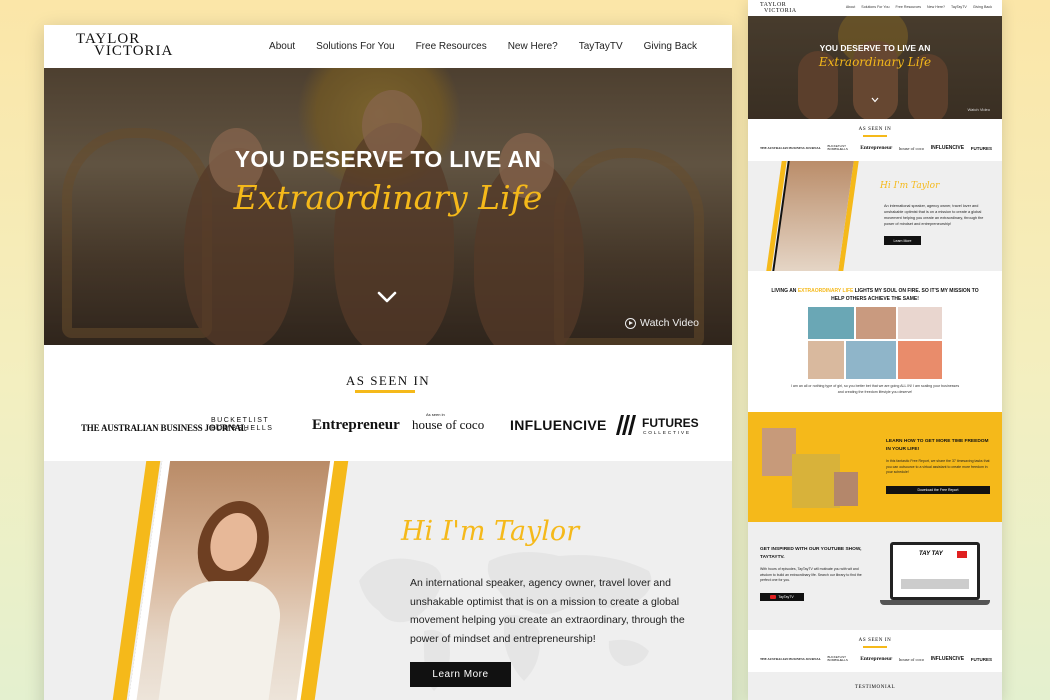  I want to click on logo-house-of-coco: house of coco, so click(448, 424).